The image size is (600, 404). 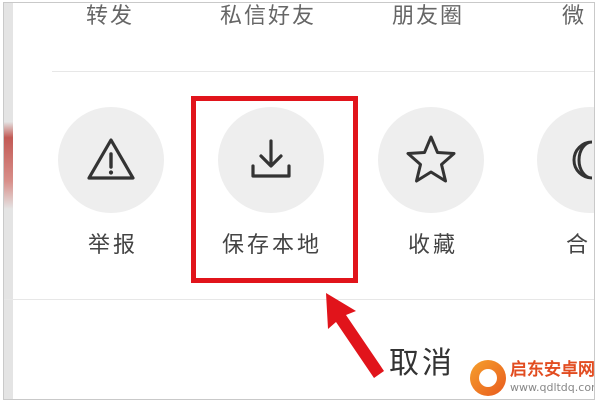 I want to click on share-target-moments: 朋友圈, so click(x=428, y=18).